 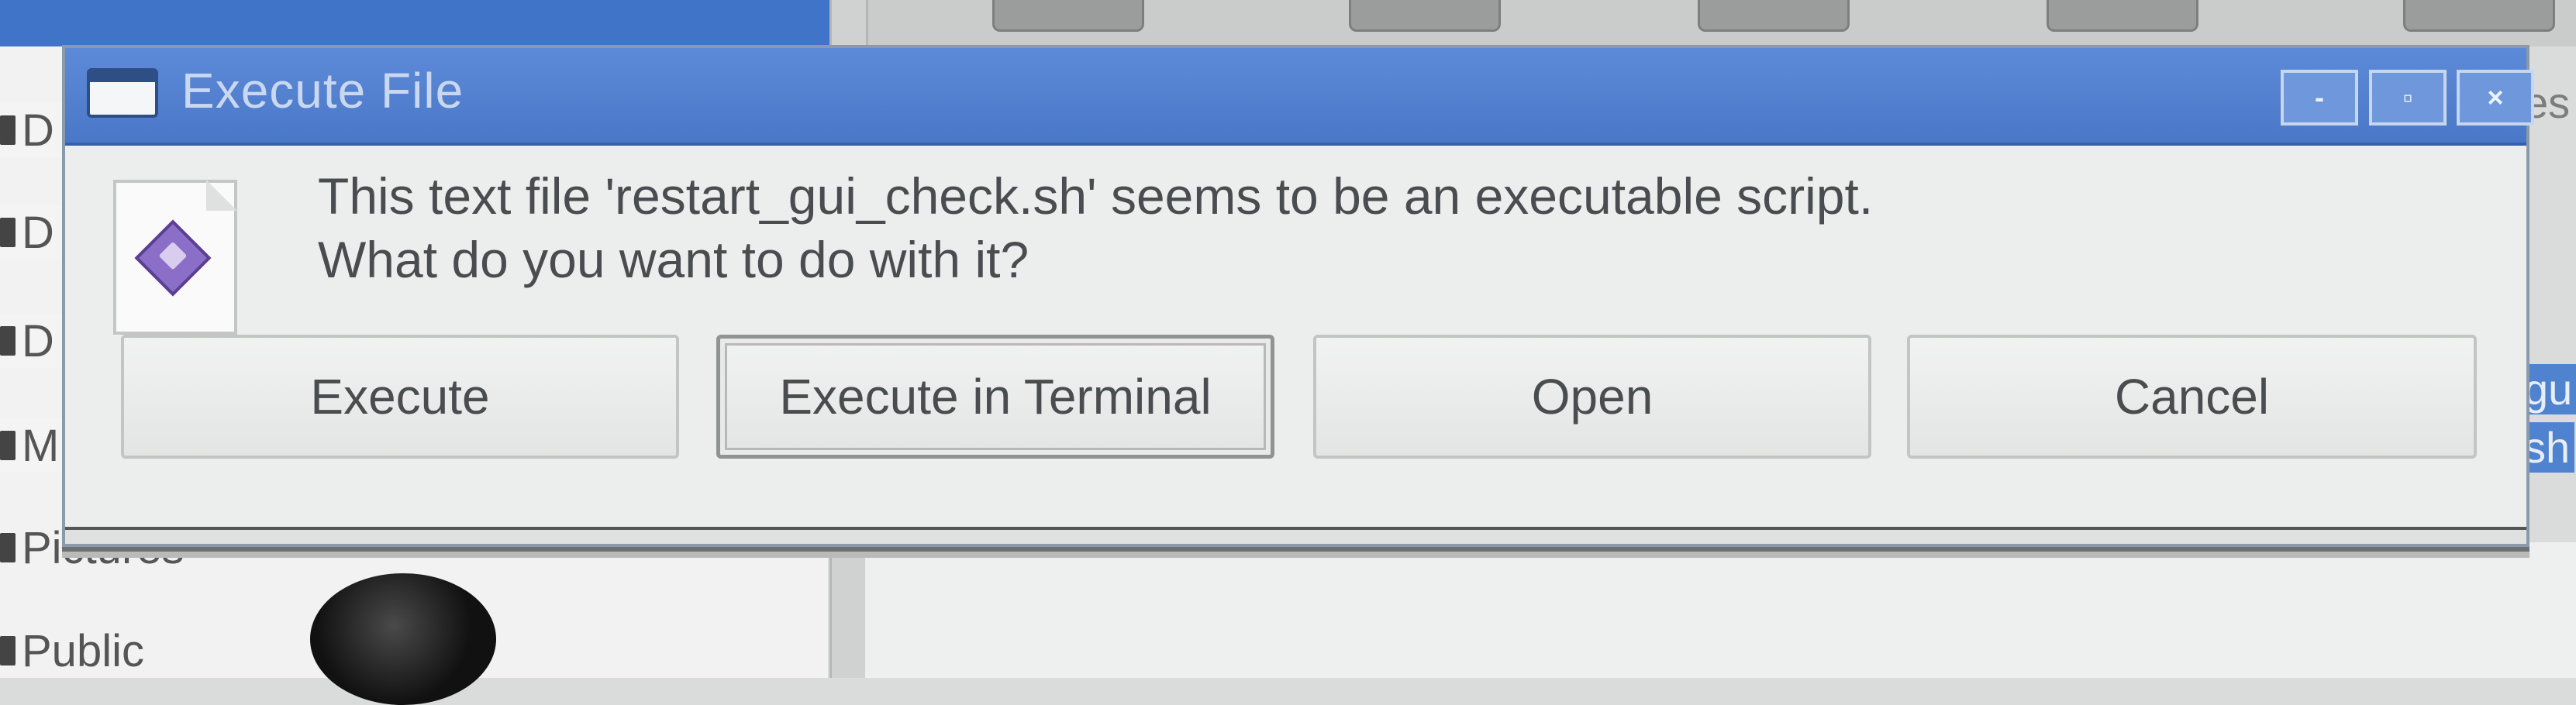 I want to click on maximize-icon: ▫, so click(x=2407, y=97).